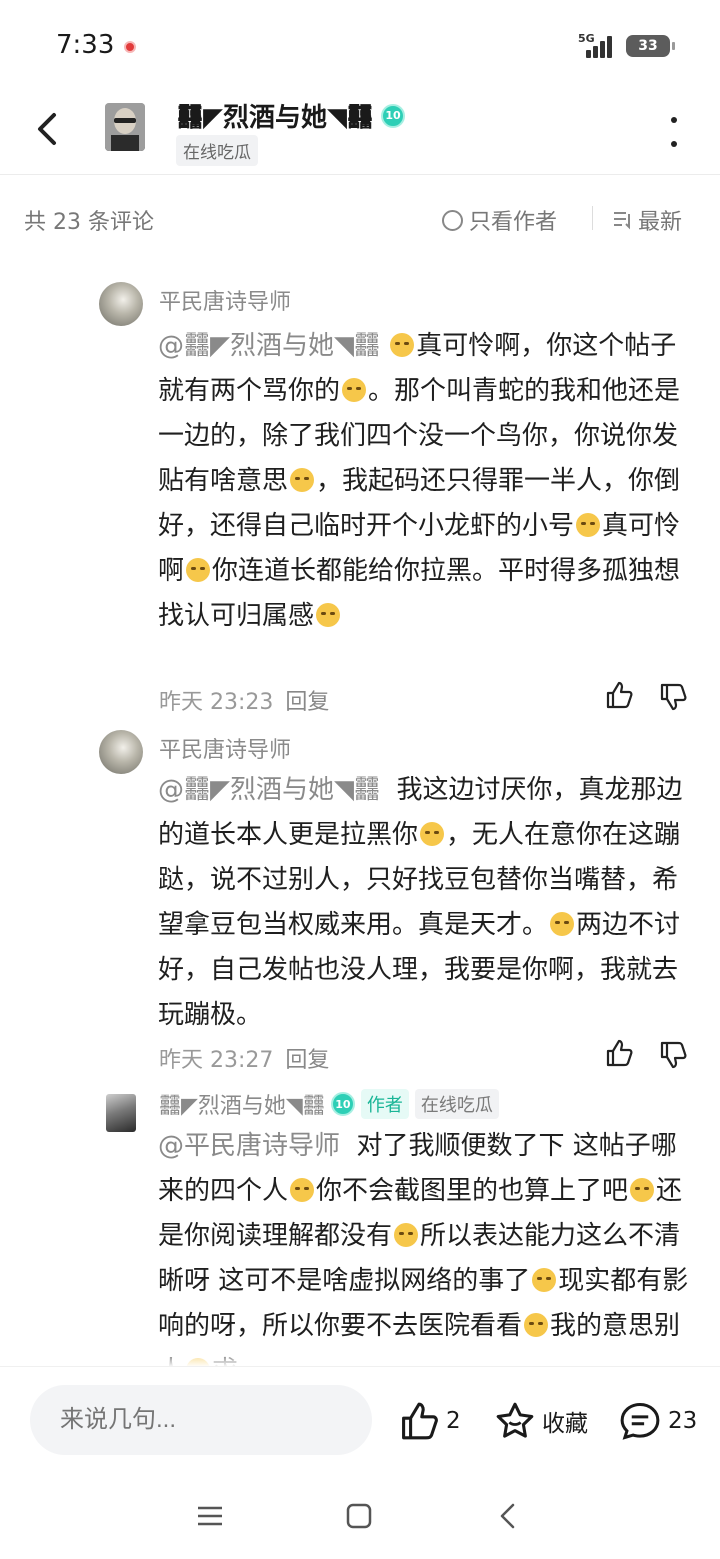  What do you see at coordinates (683, 1421) in the screenshot?
I see `comment-count: 23` at bounding box center [683, 1421].